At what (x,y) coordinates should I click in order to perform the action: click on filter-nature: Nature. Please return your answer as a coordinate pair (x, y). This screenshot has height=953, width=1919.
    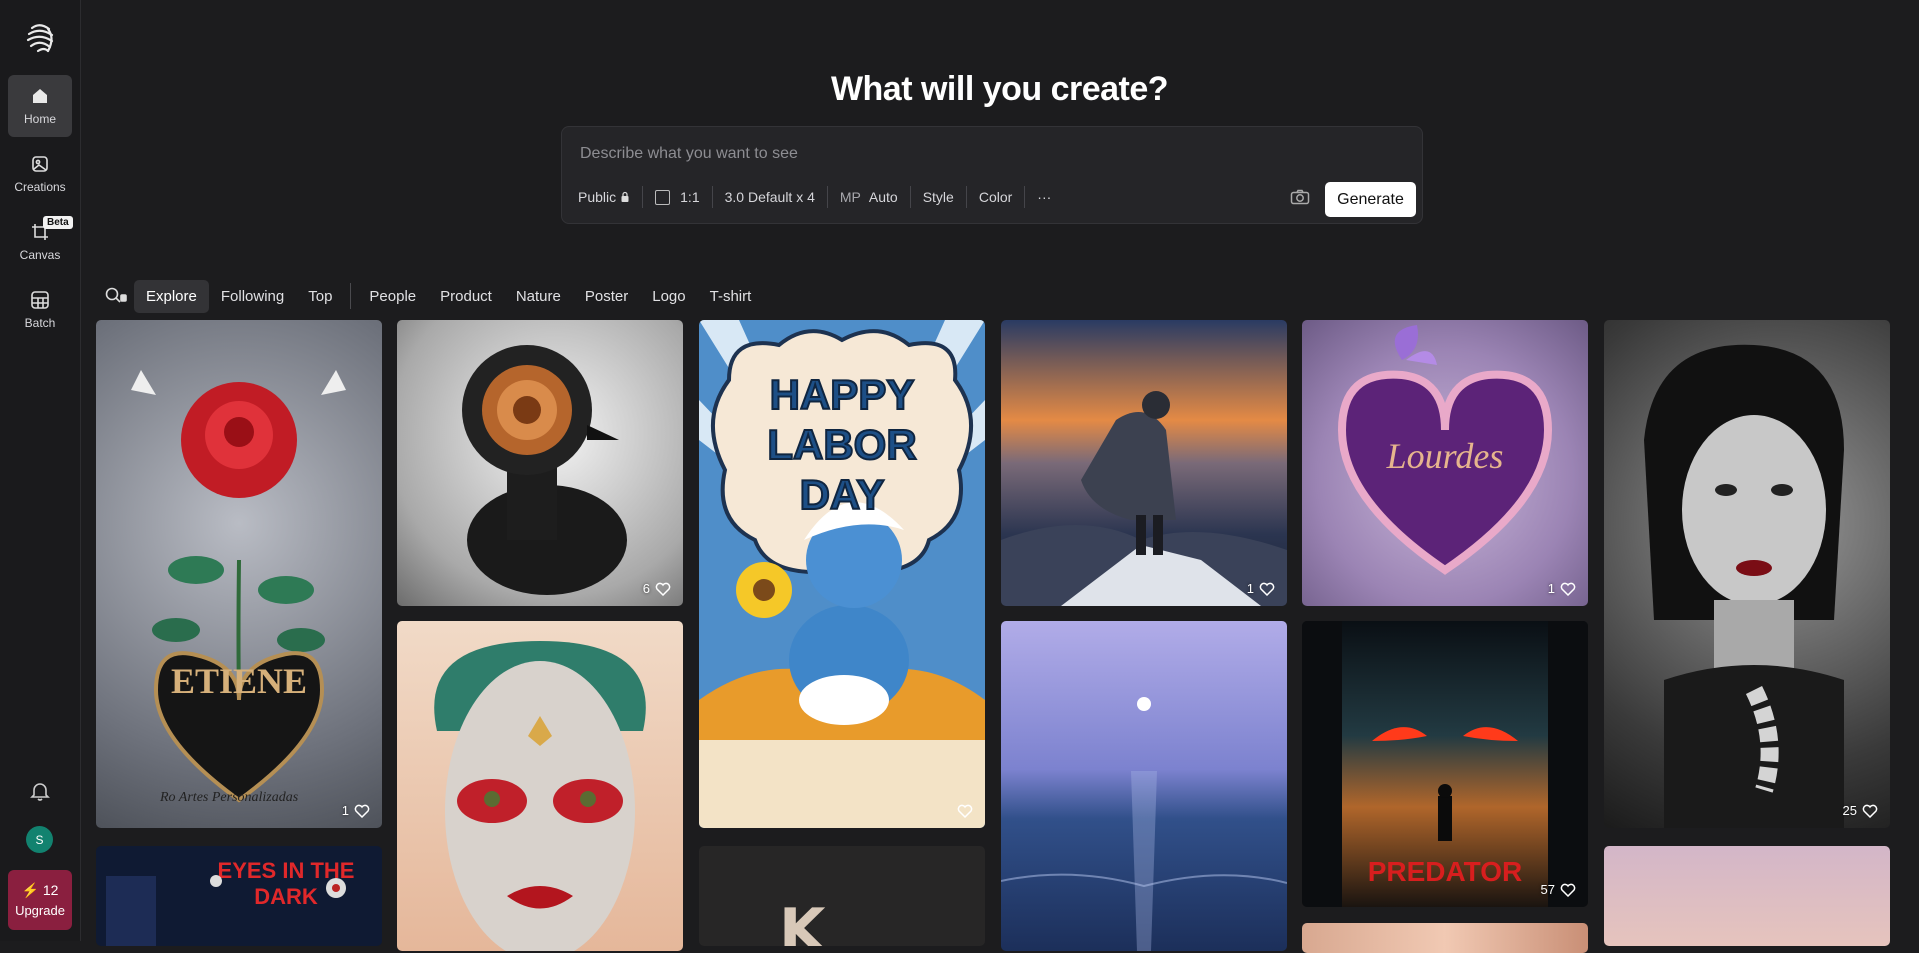
    Looking at the image, I should click on (538, 296).